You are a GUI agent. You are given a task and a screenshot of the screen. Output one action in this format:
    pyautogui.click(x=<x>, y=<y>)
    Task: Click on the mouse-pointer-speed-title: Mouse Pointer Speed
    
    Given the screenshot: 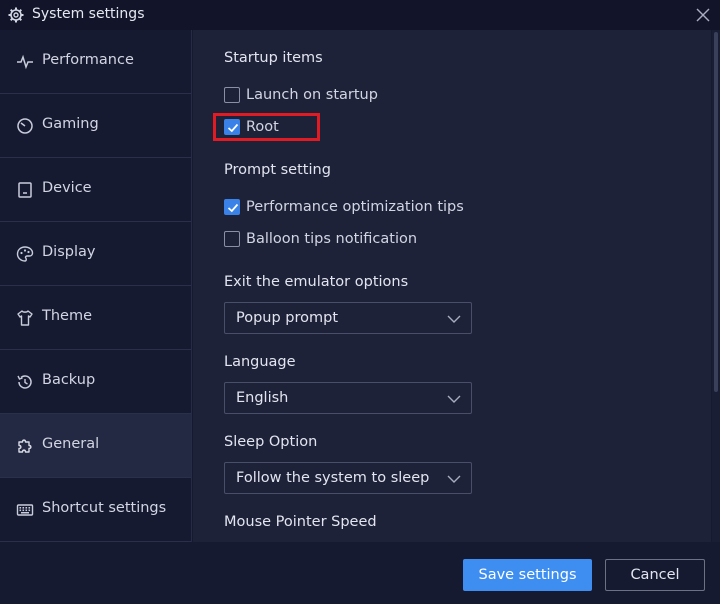 What is the action you would take?
    pyautogui.click(x=300, y=522)
    